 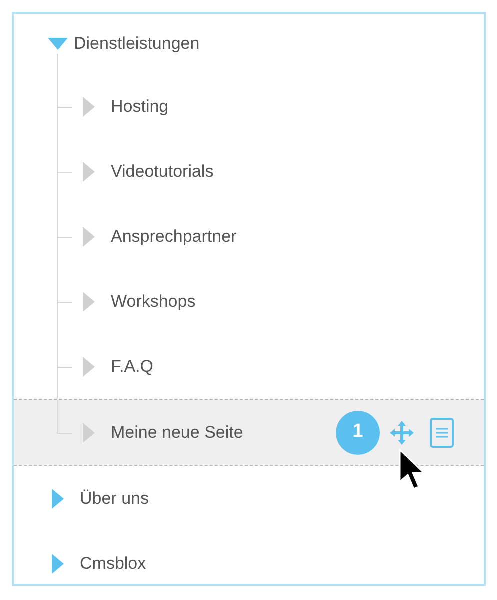 What do you see at coordinates (358, 432) in the screenshot?
I see `count-badge: 1` at bounding box center [358, 432].